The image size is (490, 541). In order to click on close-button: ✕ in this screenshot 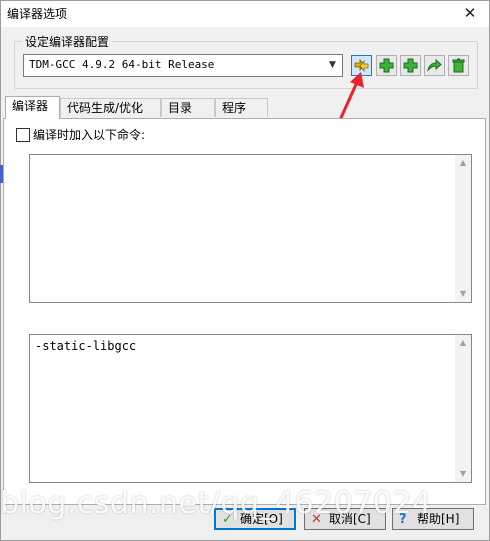, I will do `click(470, 14)`.